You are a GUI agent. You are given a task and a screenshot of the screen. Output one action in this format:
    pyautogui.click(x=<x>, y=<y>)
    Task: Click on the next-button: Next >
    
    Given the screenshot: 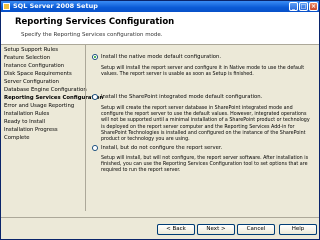 What is the action you would take?
    pyautogui.click(x=216, y=229)
    